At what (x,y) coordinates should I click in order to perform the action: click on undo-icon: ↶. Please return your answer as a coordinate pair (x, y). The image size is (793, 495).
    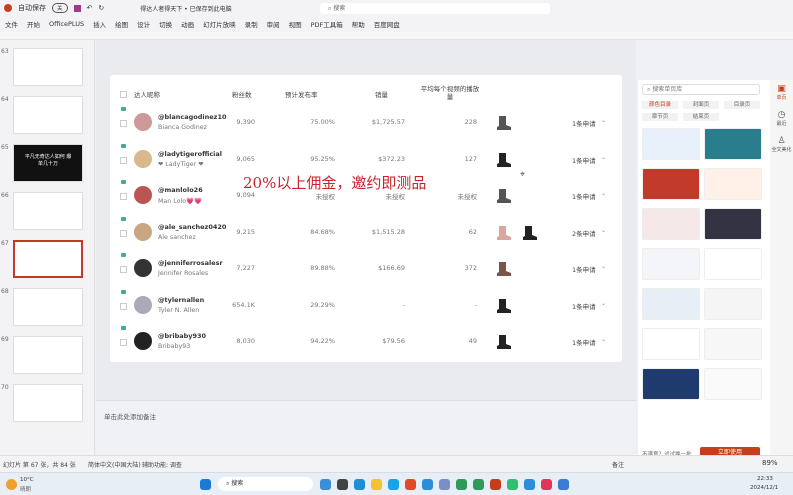
    Looking at the image, I should click on (90, 8).